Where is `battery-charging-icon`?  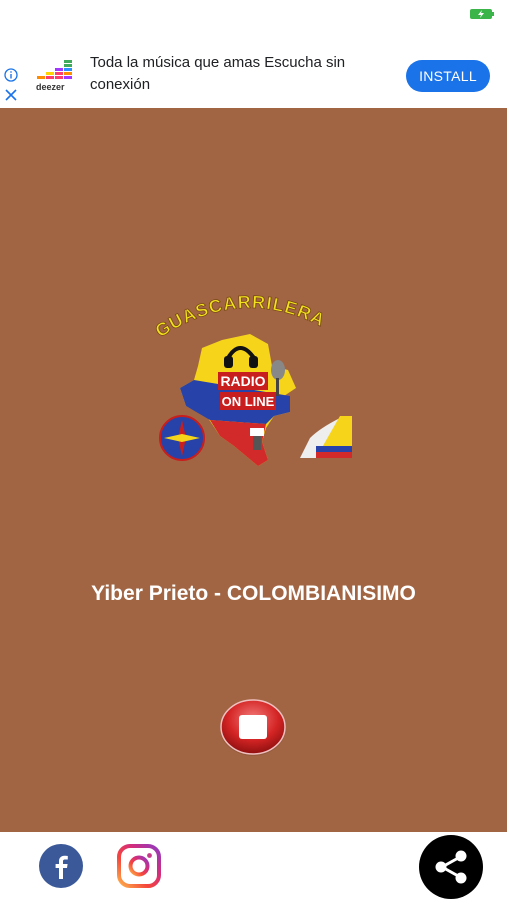
battery-charging-icon is located at coordinates (482, 14).